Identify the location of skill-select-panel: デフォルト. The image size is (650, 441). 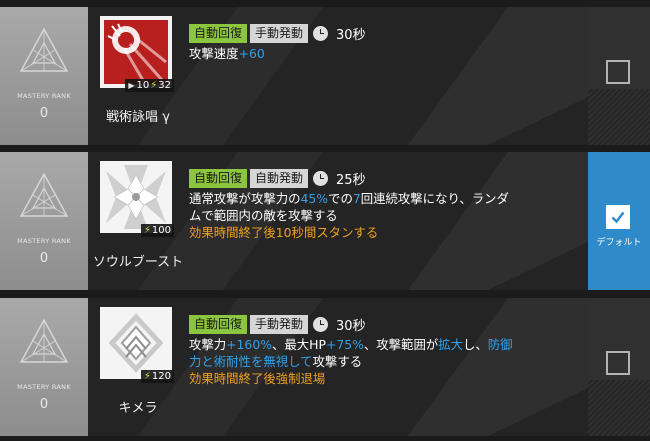
(619, 221).